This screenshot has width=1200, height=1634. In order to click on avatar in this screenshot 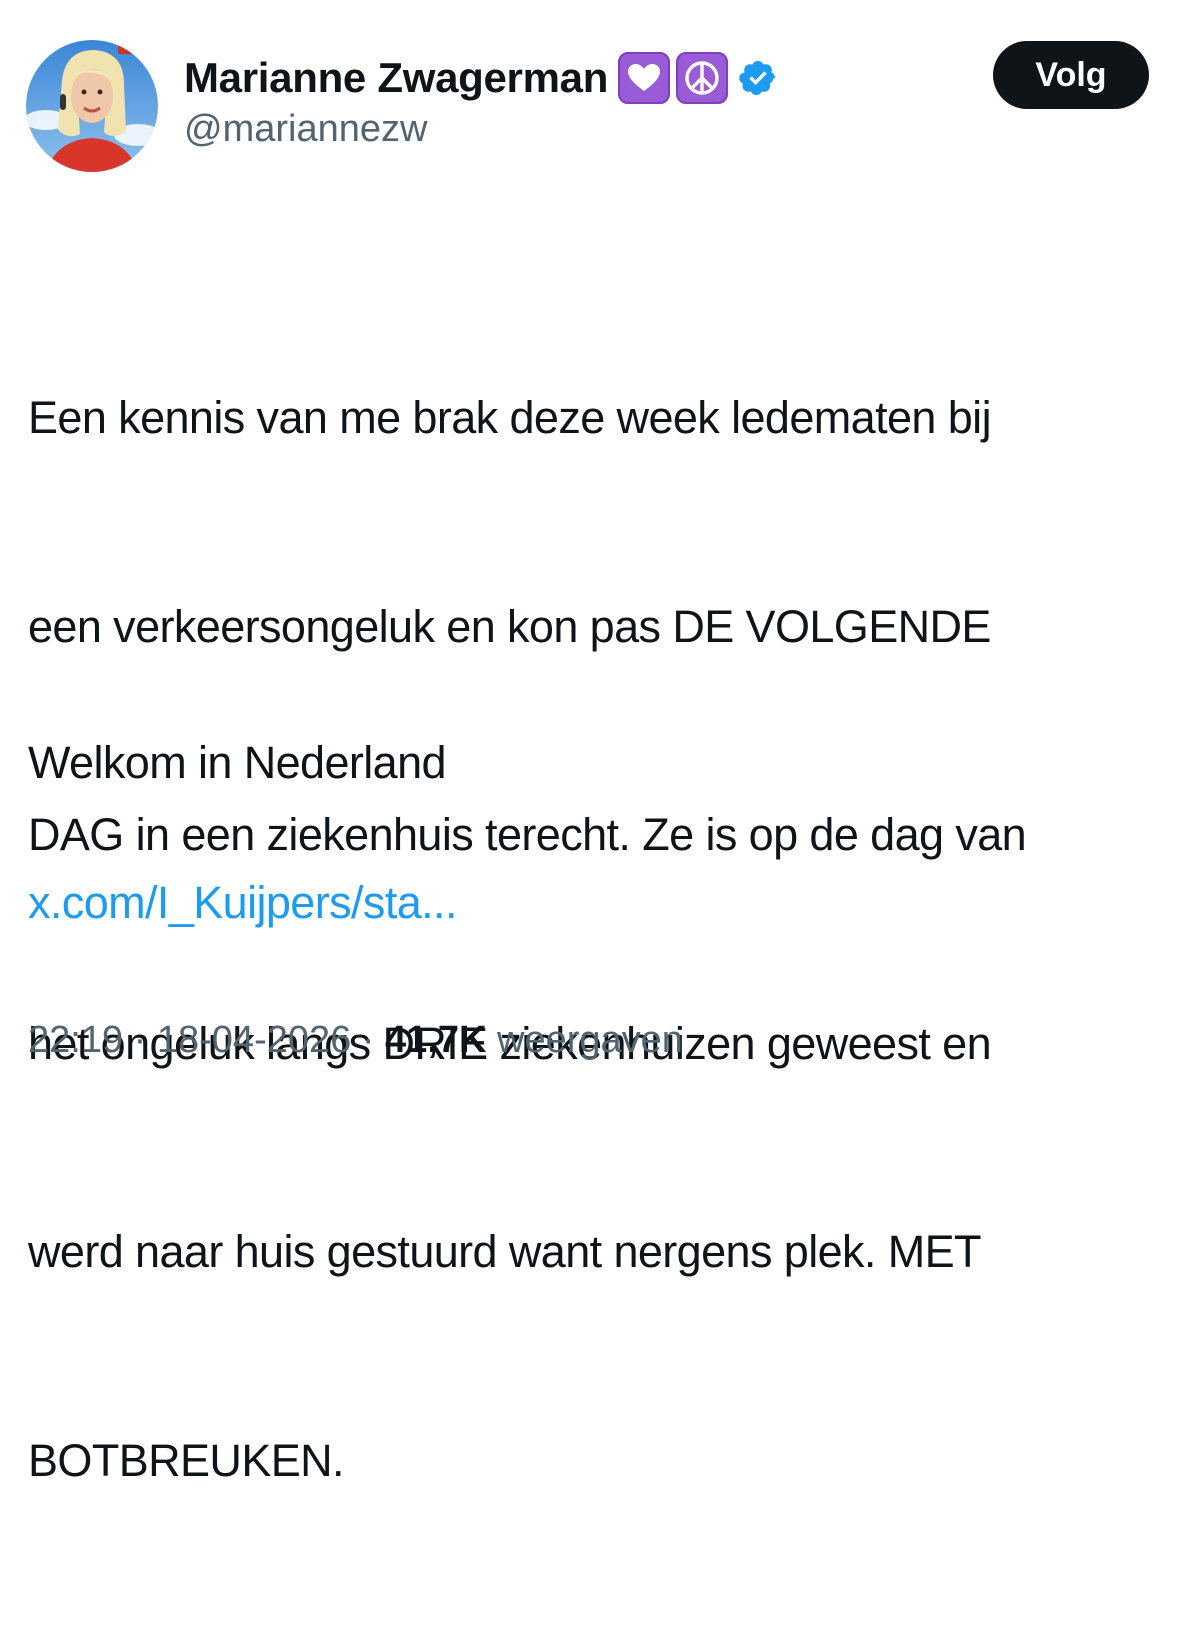, I will do `click(92, 106)`.